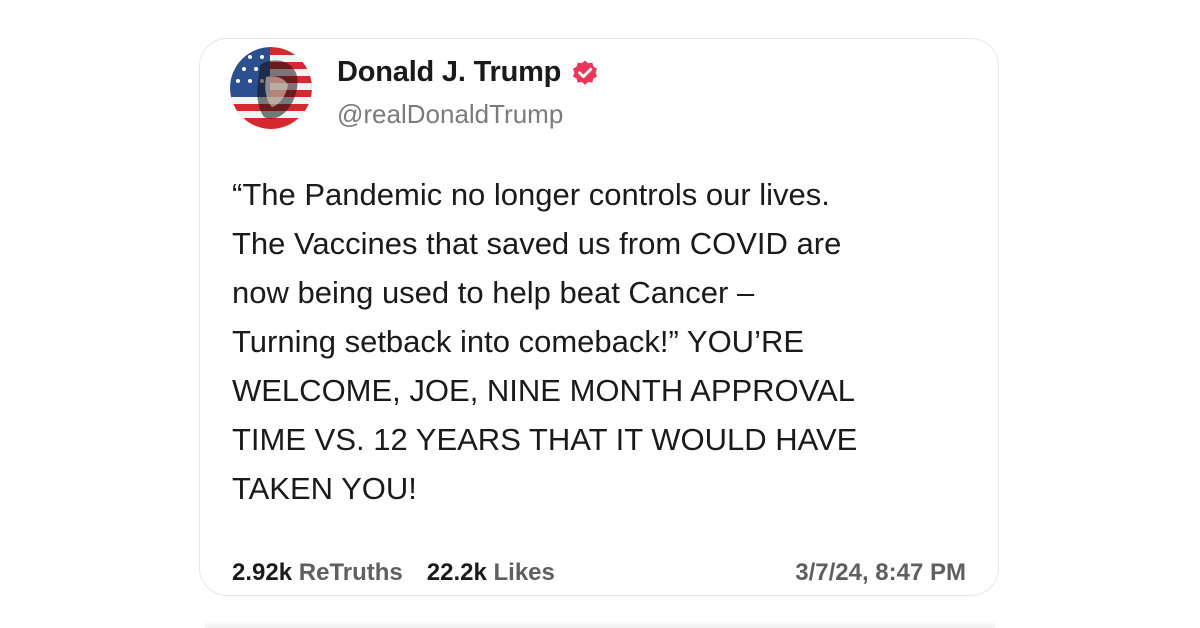 The image size is (1200, 628). What do you see at coordinates (600, 622) in the screenshot?
I see `next-item-peek` at bounding box center [600, 622].